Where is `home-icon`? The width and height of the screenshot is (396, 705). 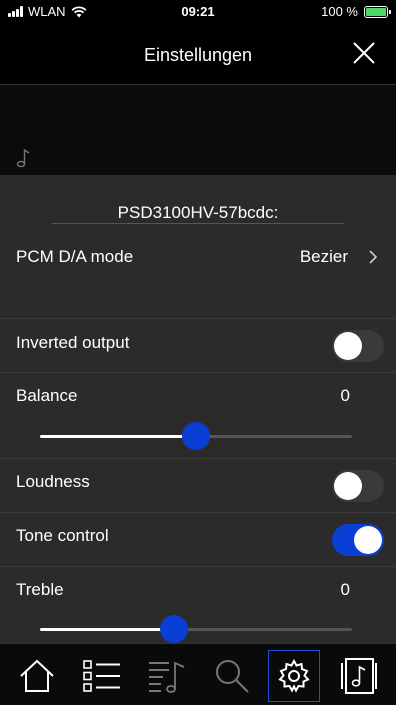 home-icon is located at coordinates (37, 675).